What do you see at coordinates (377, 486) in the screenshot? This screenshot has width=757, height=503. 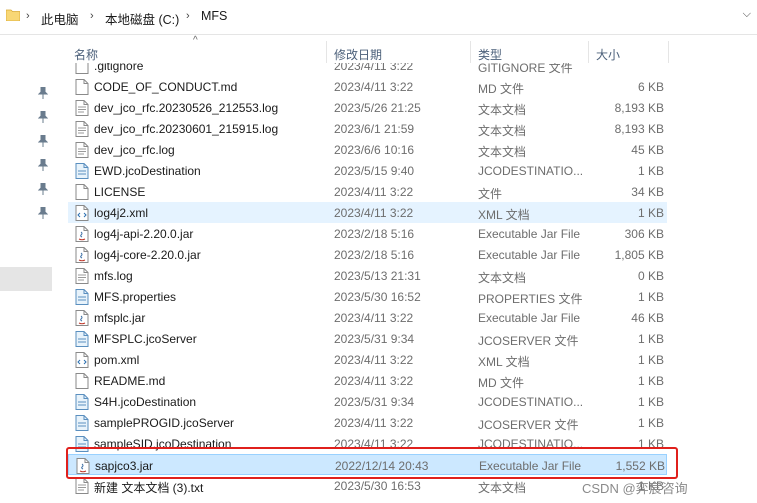 I see `file-date: 2023/5/30 16:53` at bounding box center [377, 486].